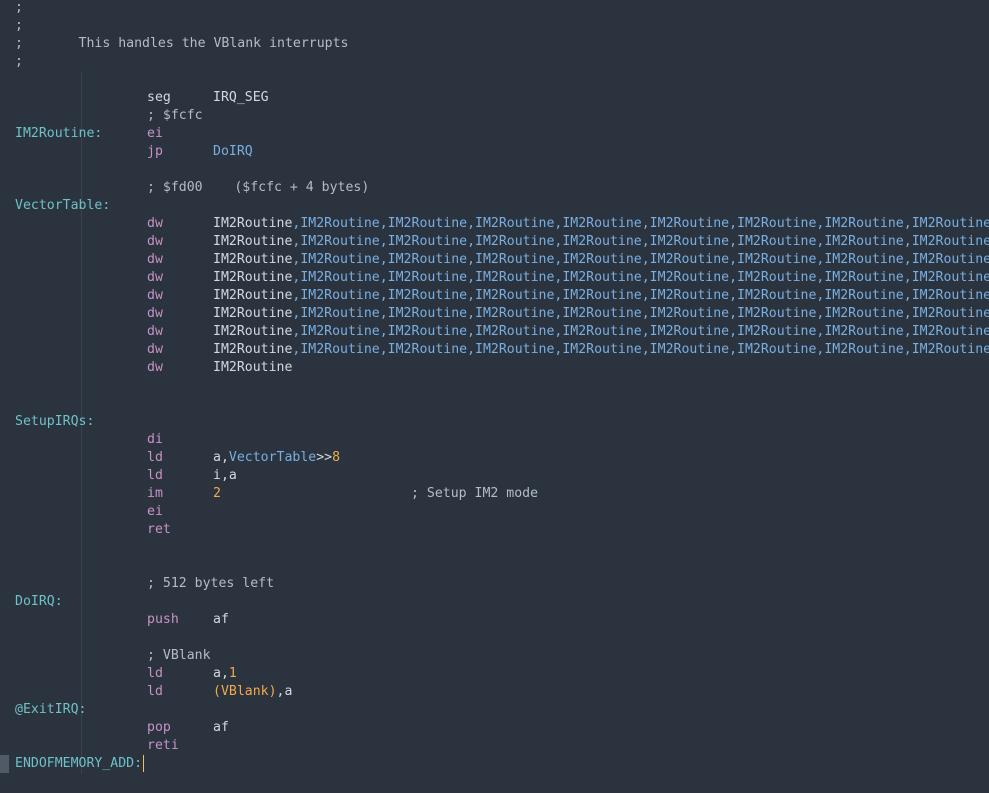  Describe the element at coordinates (258, 187) in the screenshot. I see `comment-text: ; $fd00 ($fcfc + 4 bytes)` at that location.